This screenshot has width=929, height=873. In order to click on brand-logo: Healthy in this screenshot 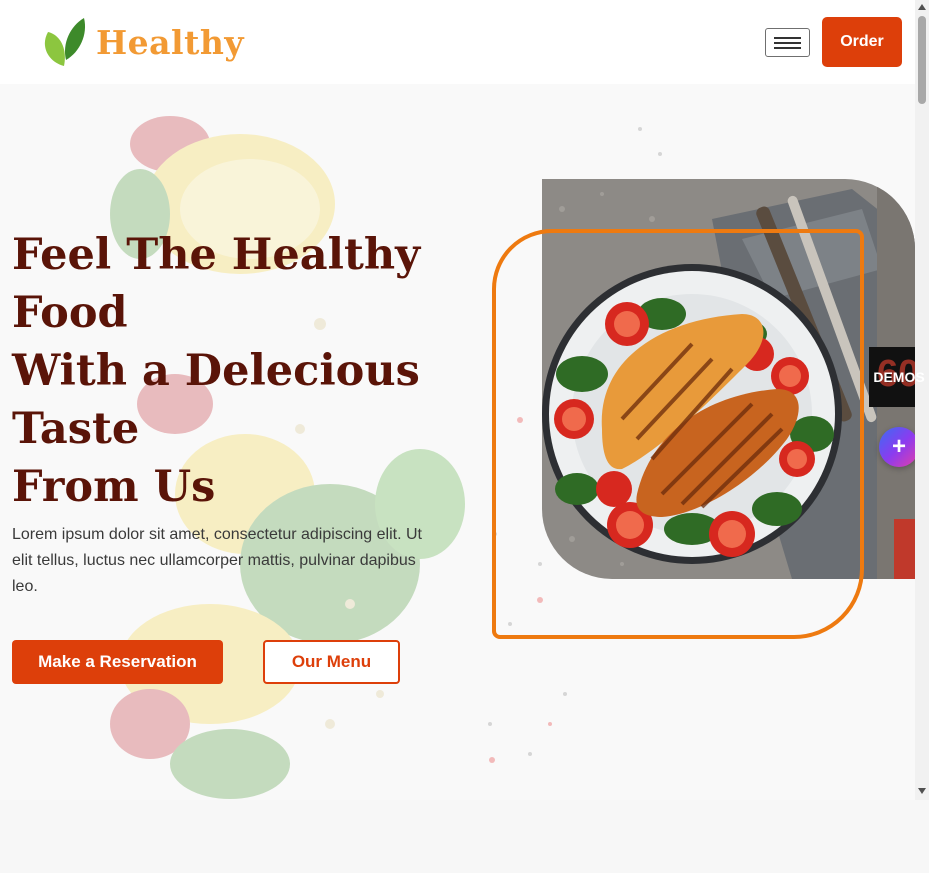, I will do `click(143, 42)`.